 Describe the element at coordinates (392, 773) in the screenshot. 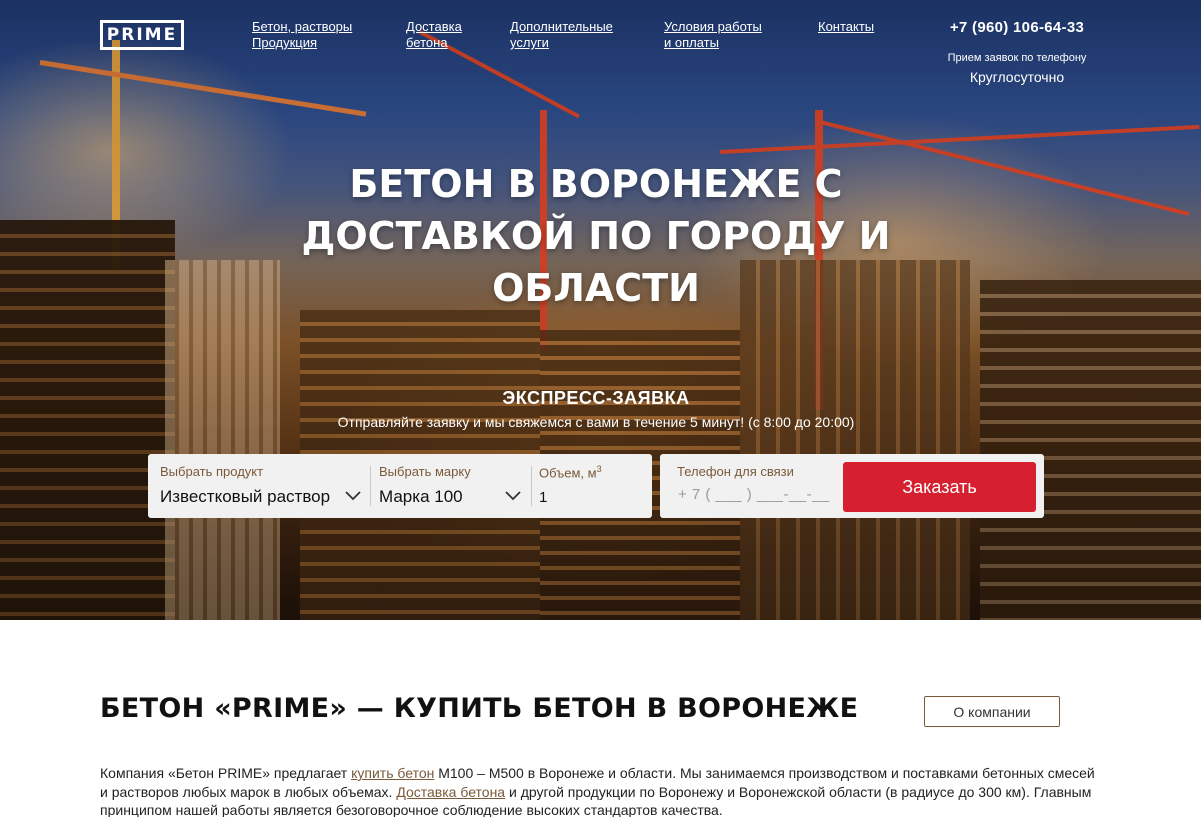

I see `buy-concrete-link: купить бетон` at that location.